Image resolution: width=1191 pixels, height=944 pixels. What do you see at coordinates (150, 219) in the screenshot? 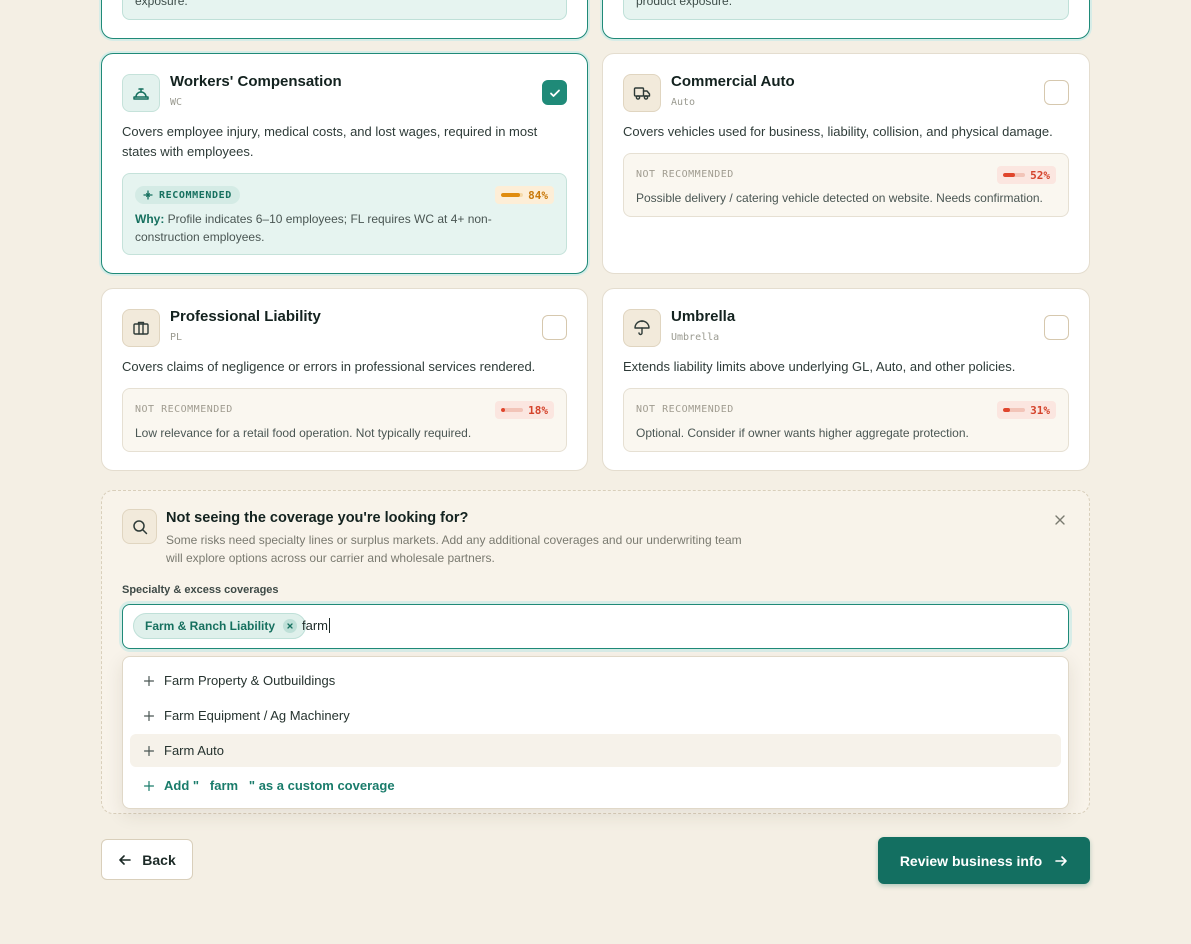
I see `why-label: Why:` at bounding box center [150, 219].